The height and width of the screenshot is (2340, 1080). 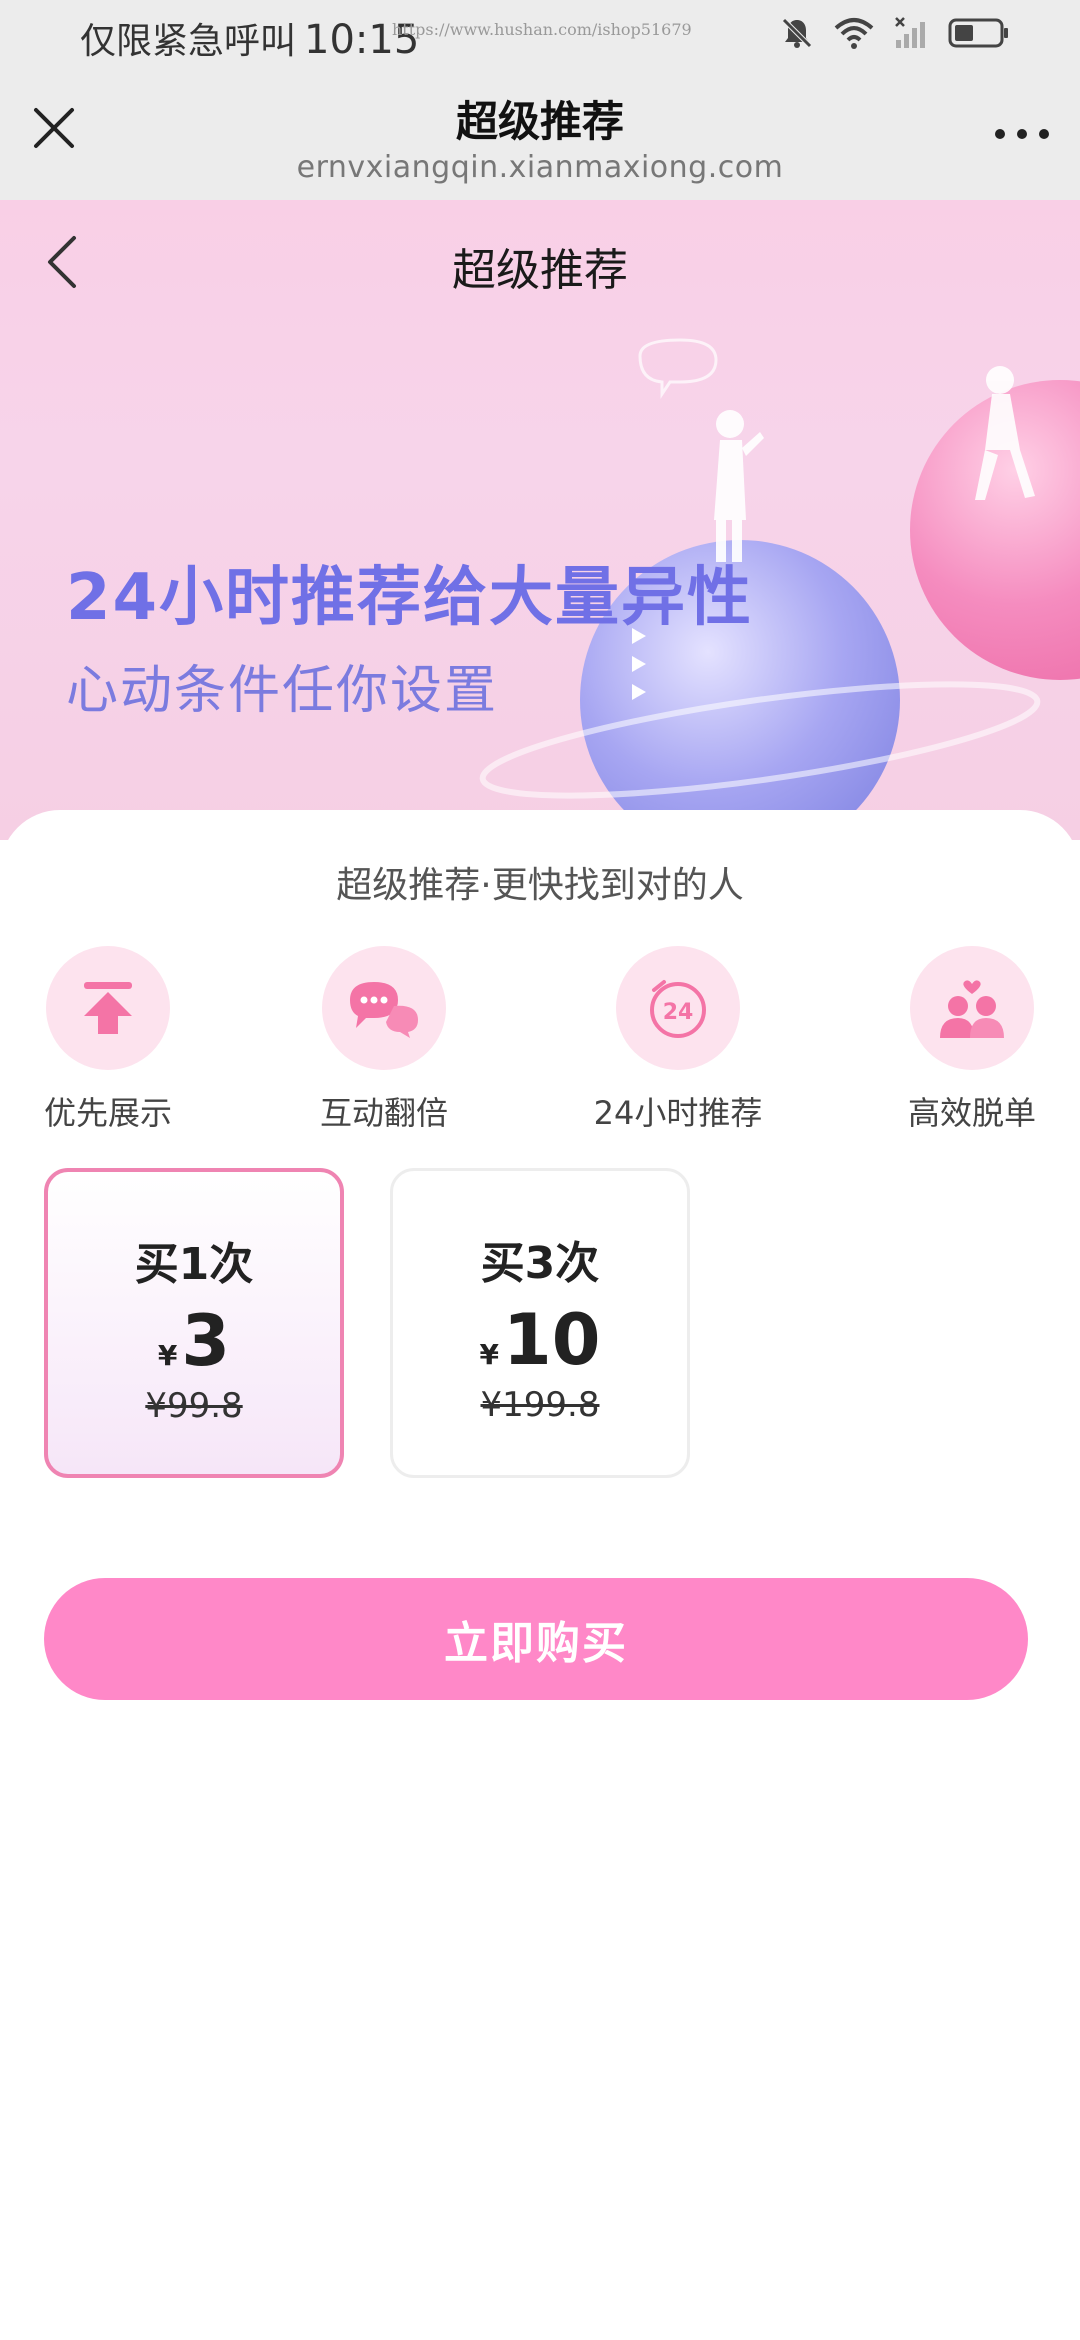 I want to click on status-icons, so click(x=895, y=33).